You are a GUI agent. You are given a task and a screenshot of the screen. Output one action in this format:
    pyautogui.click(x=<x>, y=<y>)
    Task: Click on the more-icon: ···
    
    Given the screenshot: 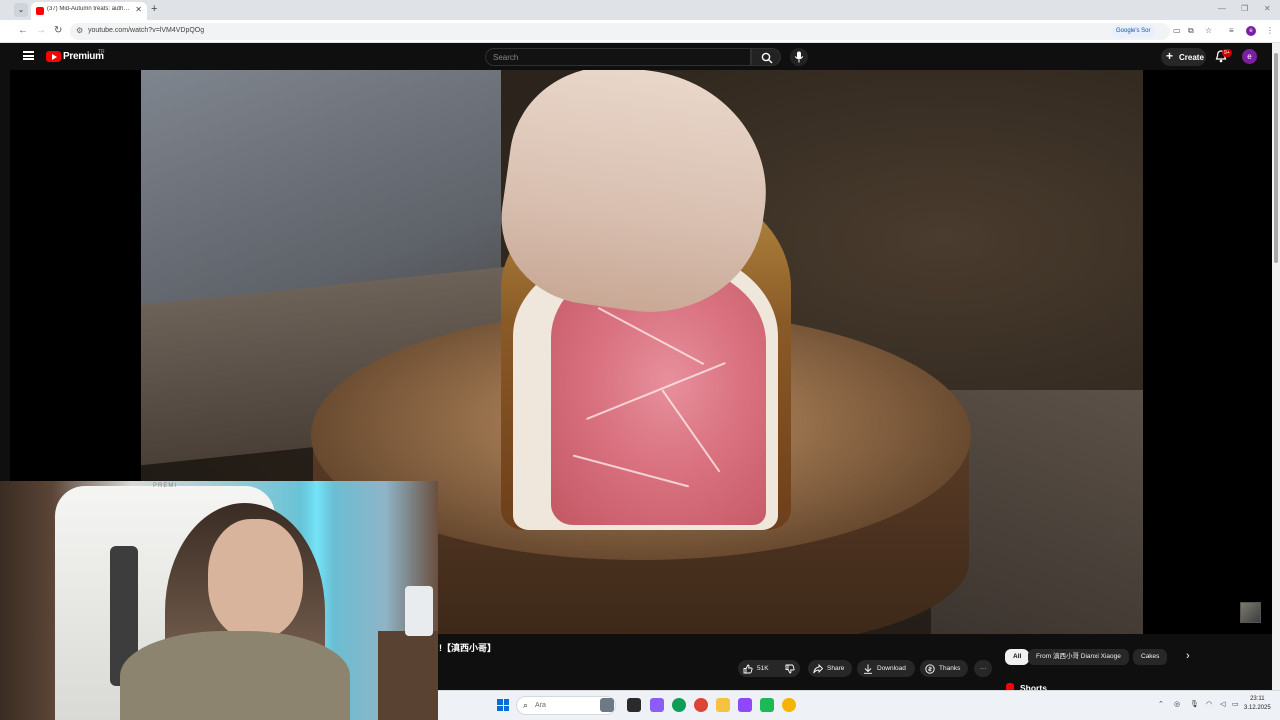 What is the action you would take?
    pyautogui.click(x=983, y=668)
    